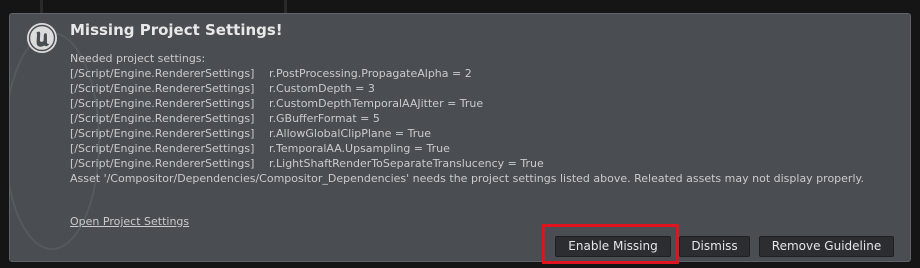 This screenshot has width=920, height=268. I want to click on setting-value: r.TemporalAA.Upsampling = True, so click(359, 148).